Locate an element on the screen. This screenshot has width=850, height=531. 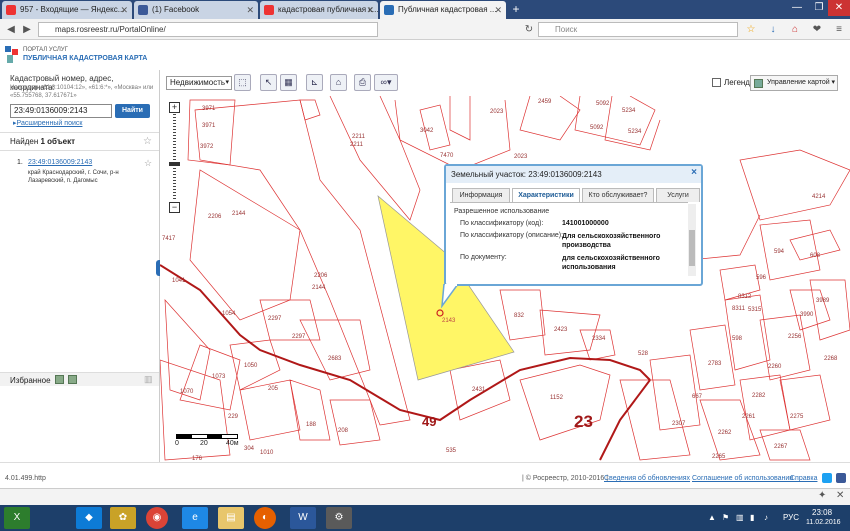
new-tab-button: + is located at coordinates (516, 9).